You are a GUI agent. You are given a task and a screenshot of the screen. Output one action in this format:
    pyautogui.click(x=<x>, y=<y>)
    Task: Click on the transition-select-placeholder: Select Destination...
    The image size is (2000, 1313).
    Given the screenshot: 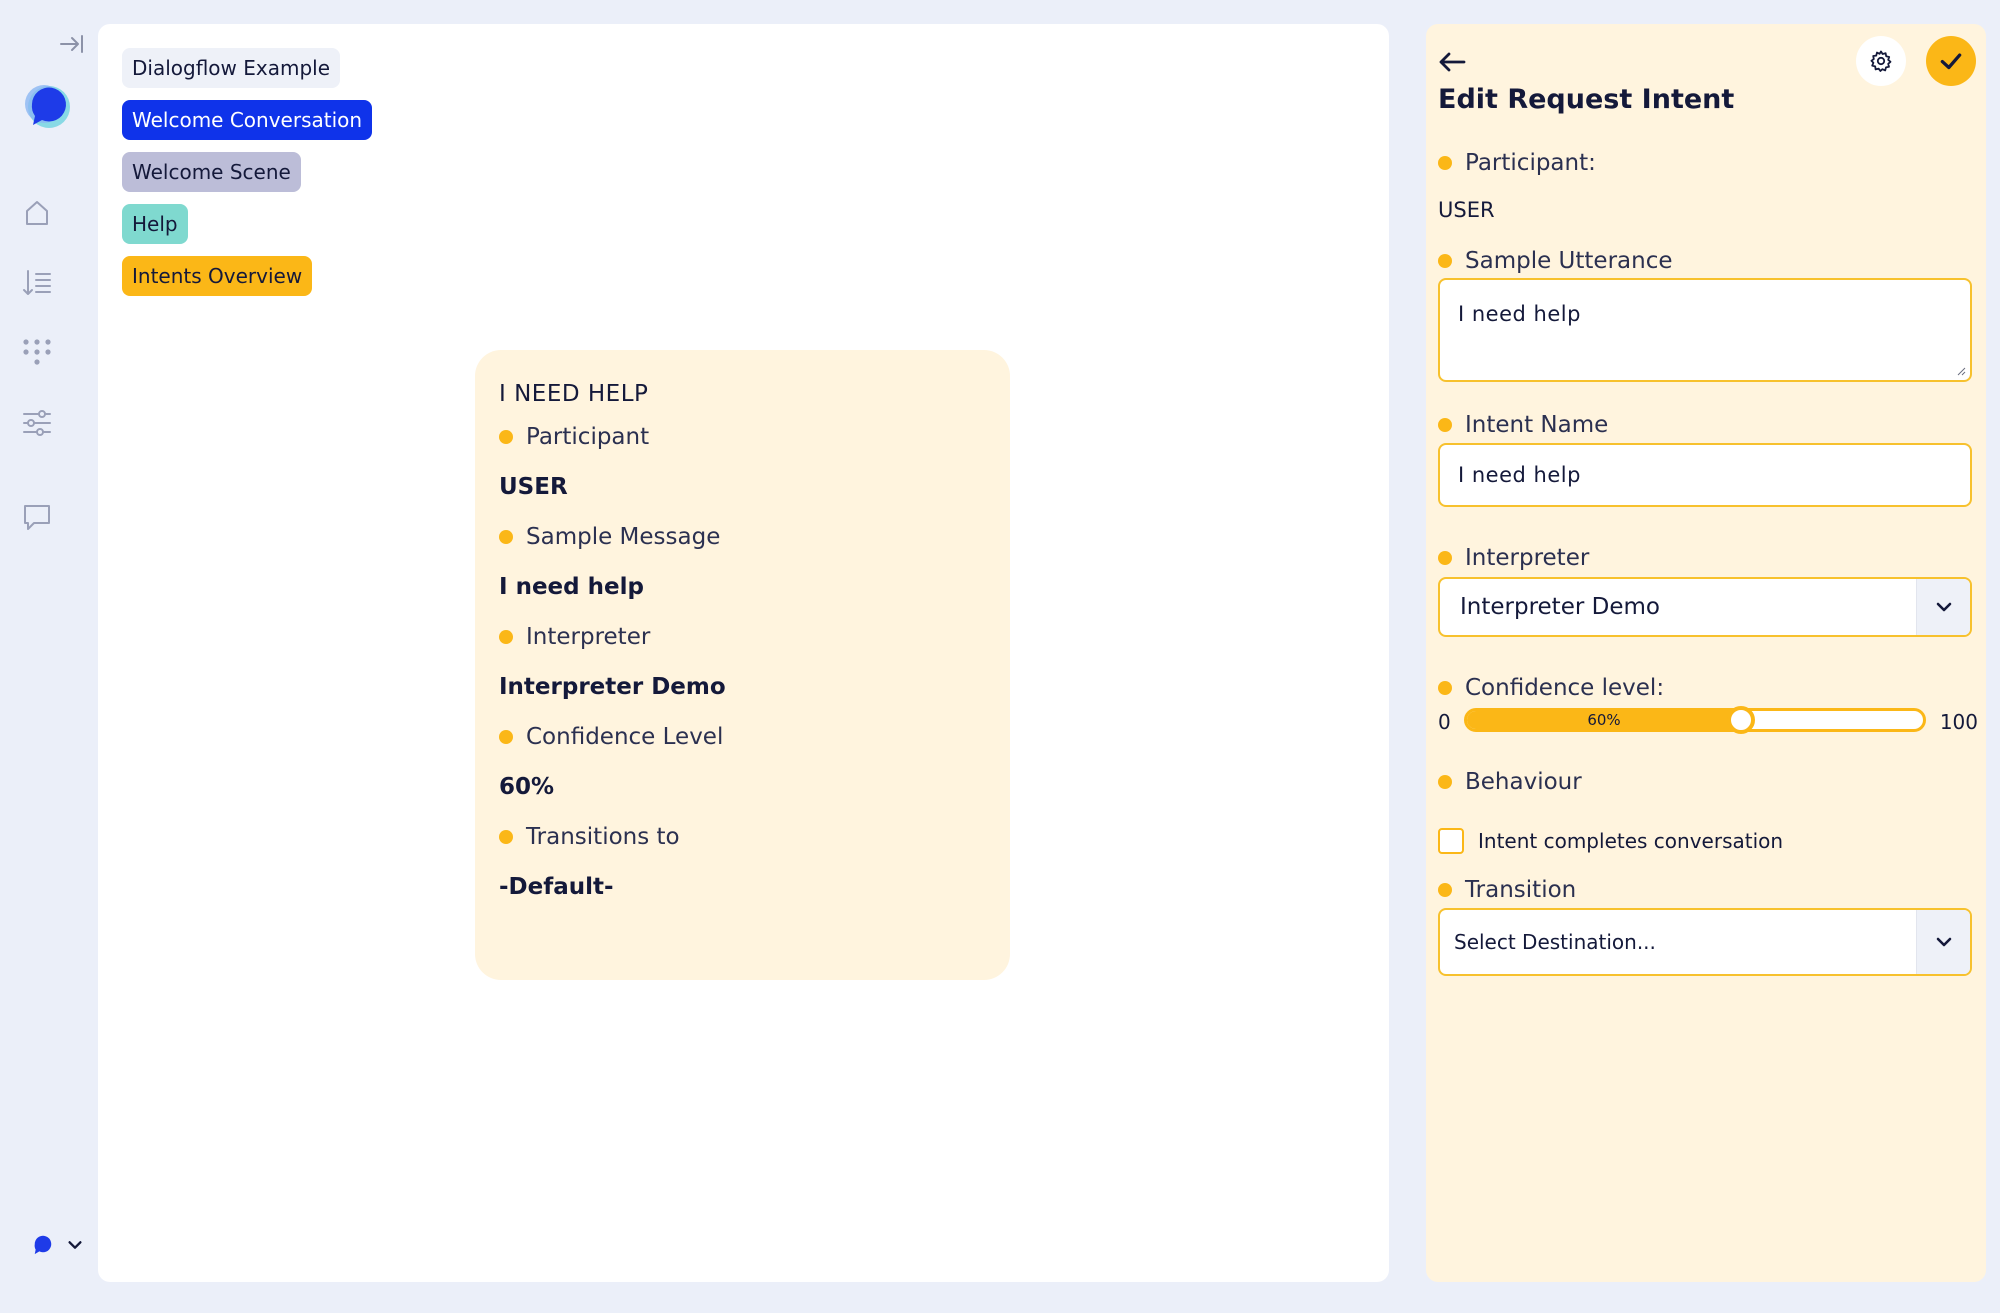 What is the action you would take?
    pyautogui.click(x=1555, y=942)
    